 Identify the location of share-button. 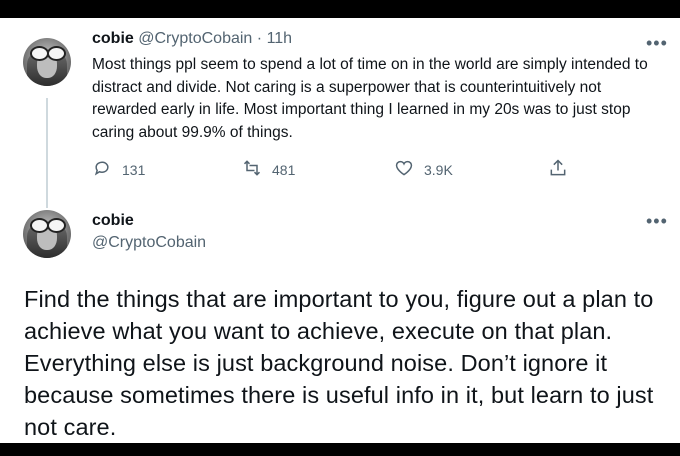
(558, 169).